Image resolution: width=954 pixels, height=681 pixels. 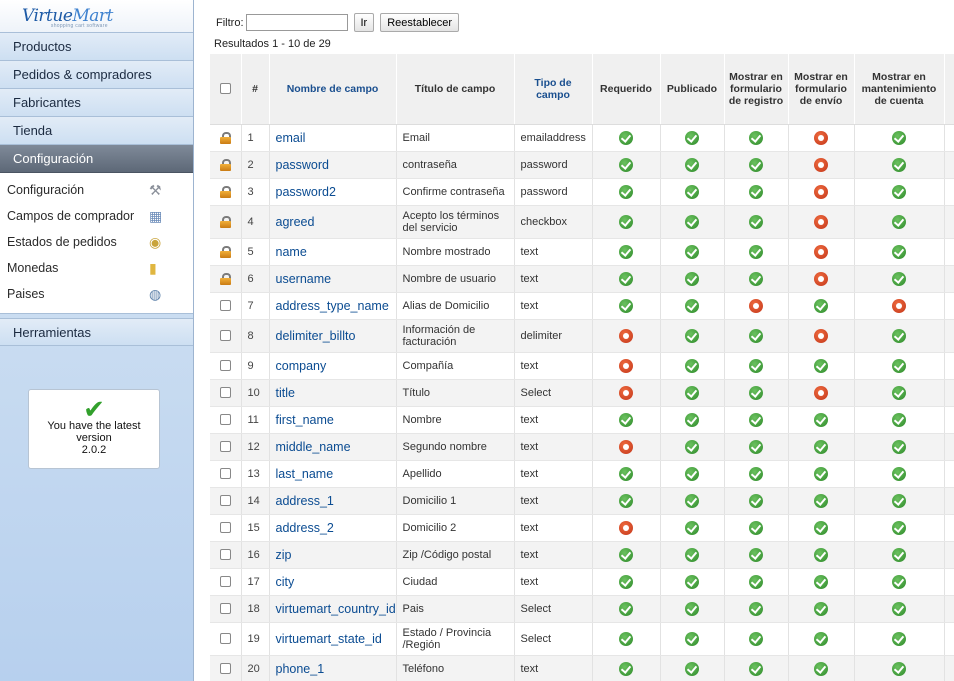 I want to click on field-name-link: last_name, so click(x=333, y=474).